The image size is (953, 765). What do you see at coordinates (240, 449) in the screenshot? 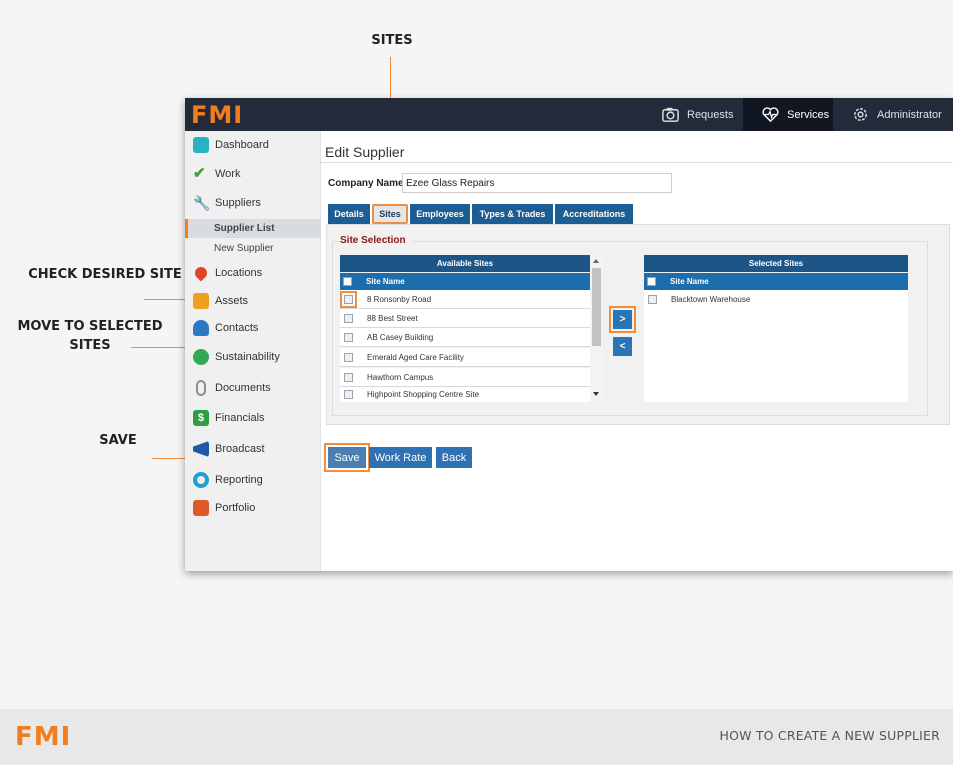
I see `sidebar-item-label: Broadcast` at bounding box center [240, 449].